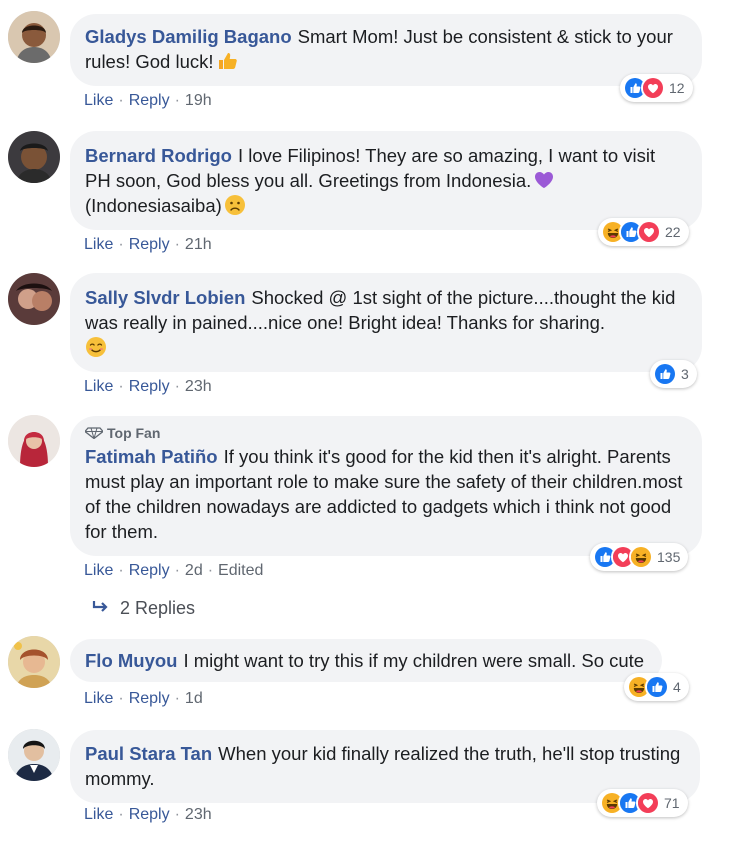 Image resolution: width=750 pixels, height=843 pixels. I want to click on author-name: Bernard Rodrigo, so click(158, 155).